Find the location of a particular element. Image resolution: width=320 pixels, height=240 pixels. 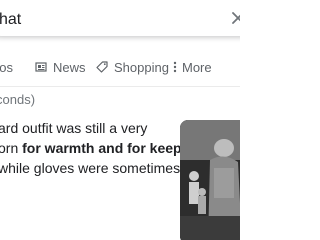

tab-more: More is located at coordinates (192, 67).